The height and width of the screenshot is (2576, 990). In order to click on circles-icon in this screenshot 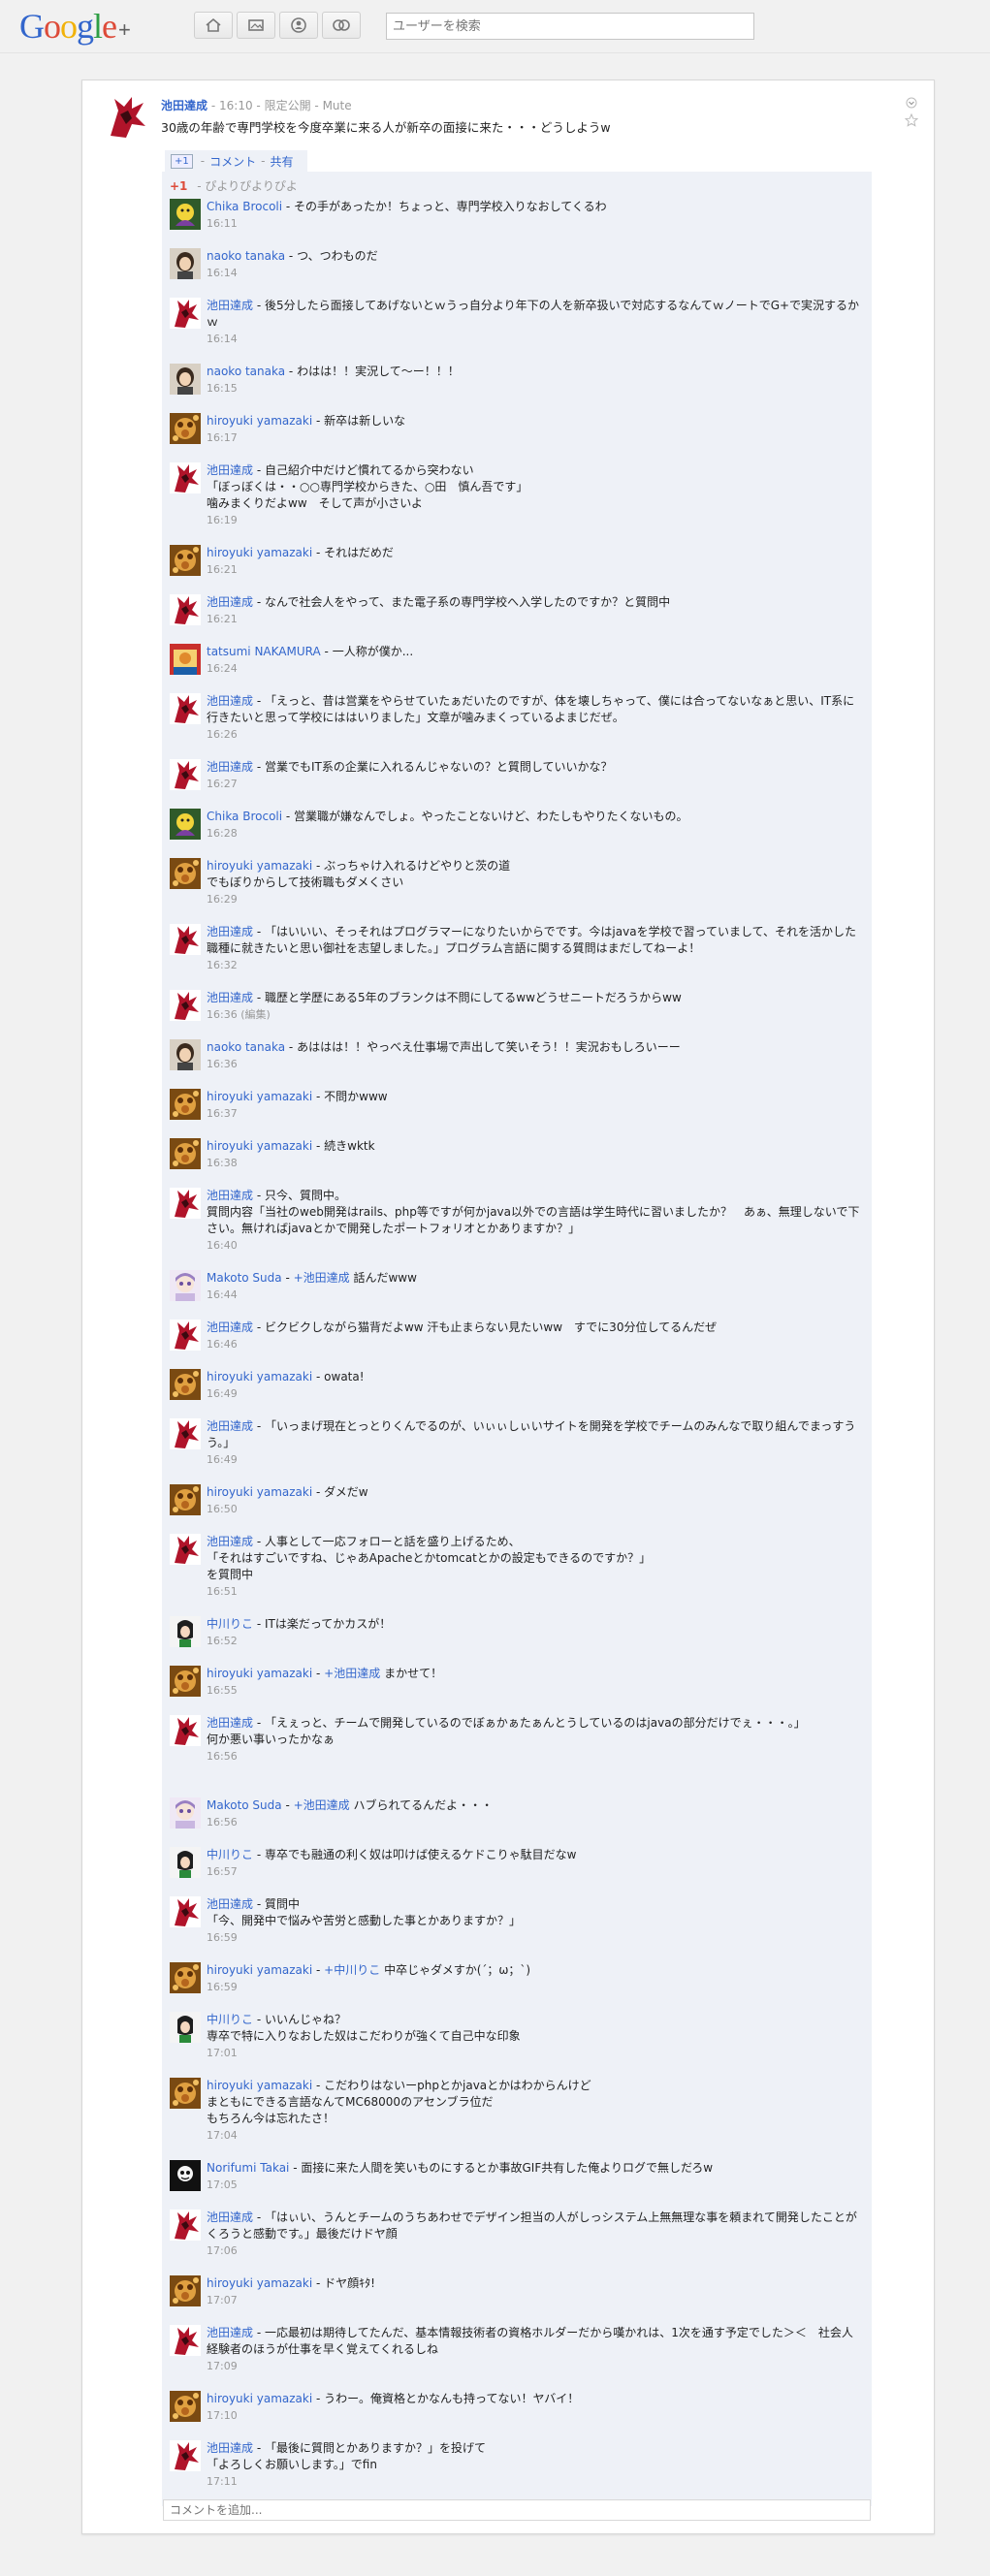, I will do `click(342, 26)`.